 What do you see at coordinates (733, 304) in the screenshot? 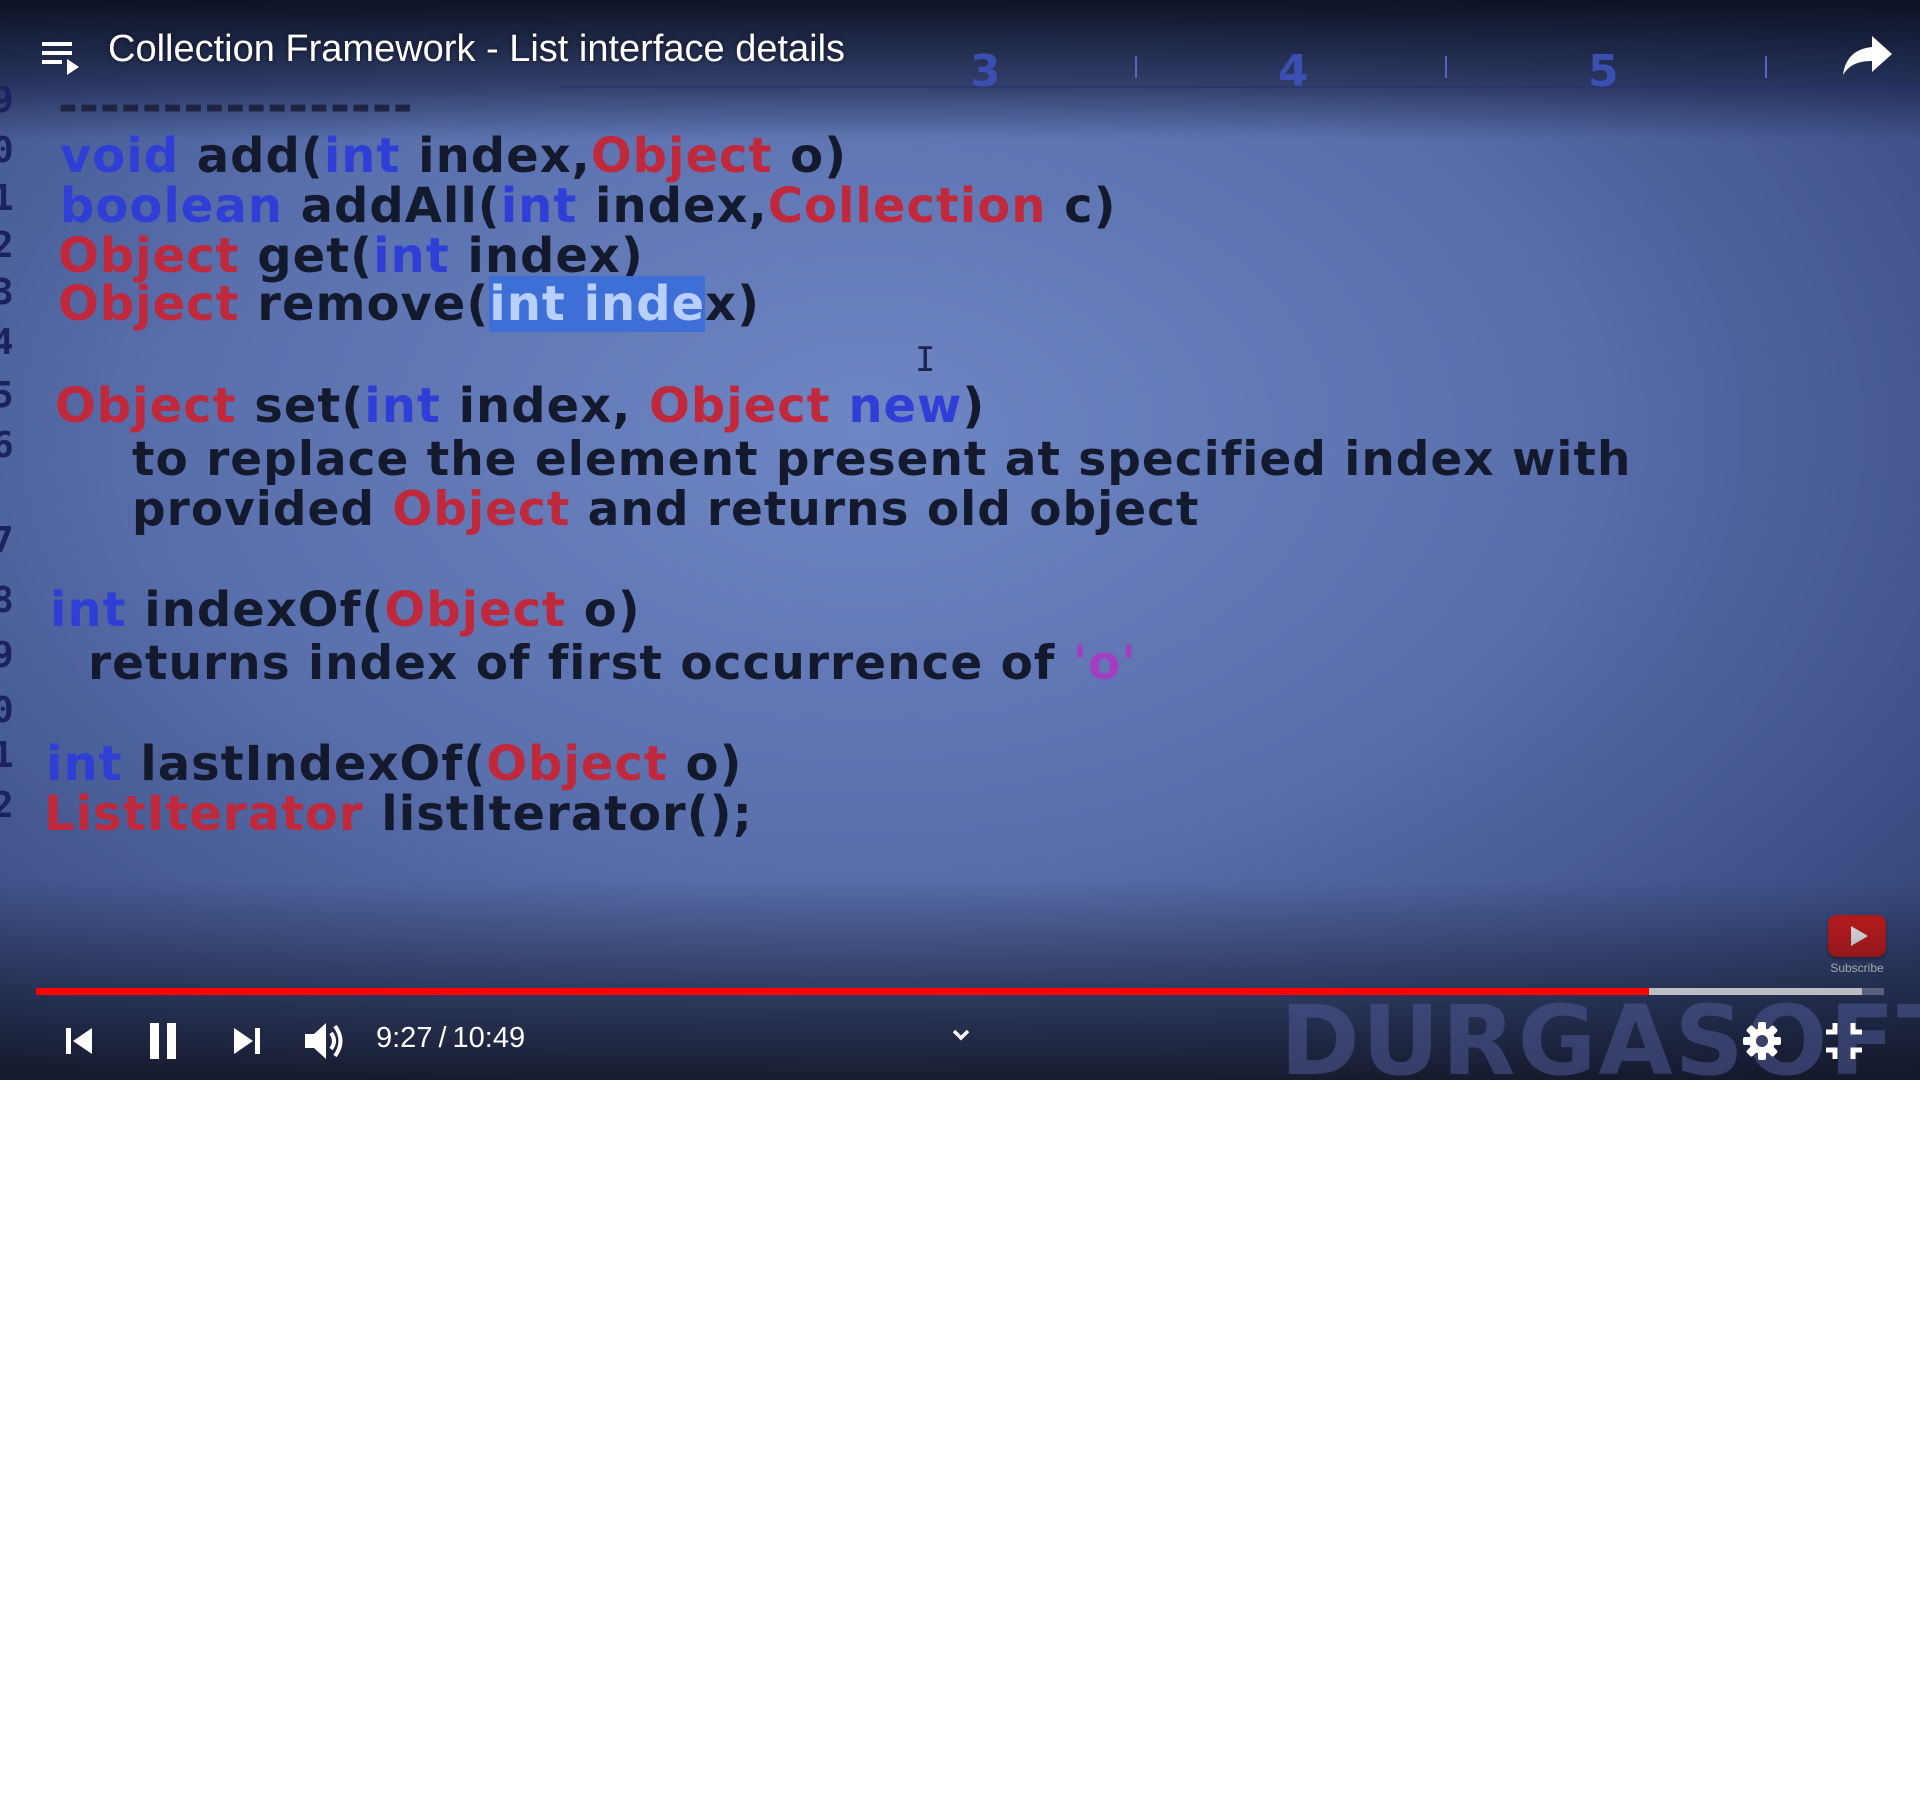
I see `code-token: x)` at bounding box center [733, 304].